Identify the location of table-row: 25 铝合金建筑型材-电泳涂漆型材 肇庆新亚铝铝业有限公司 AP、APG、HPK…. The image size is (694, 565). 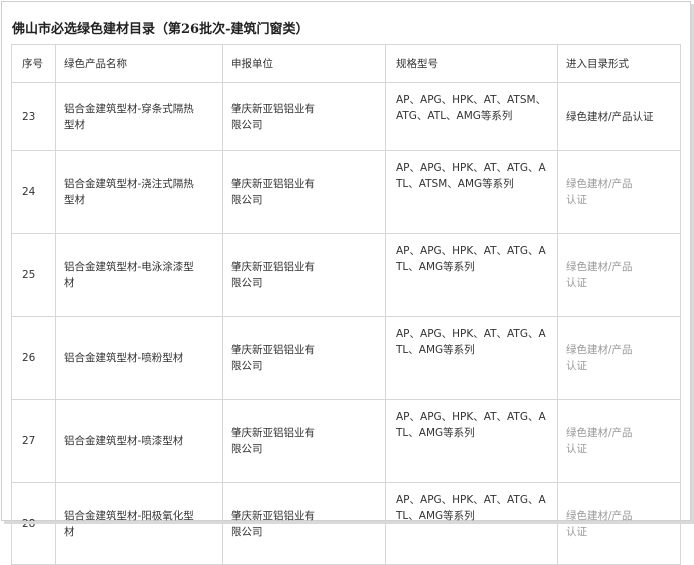
(346, 275).